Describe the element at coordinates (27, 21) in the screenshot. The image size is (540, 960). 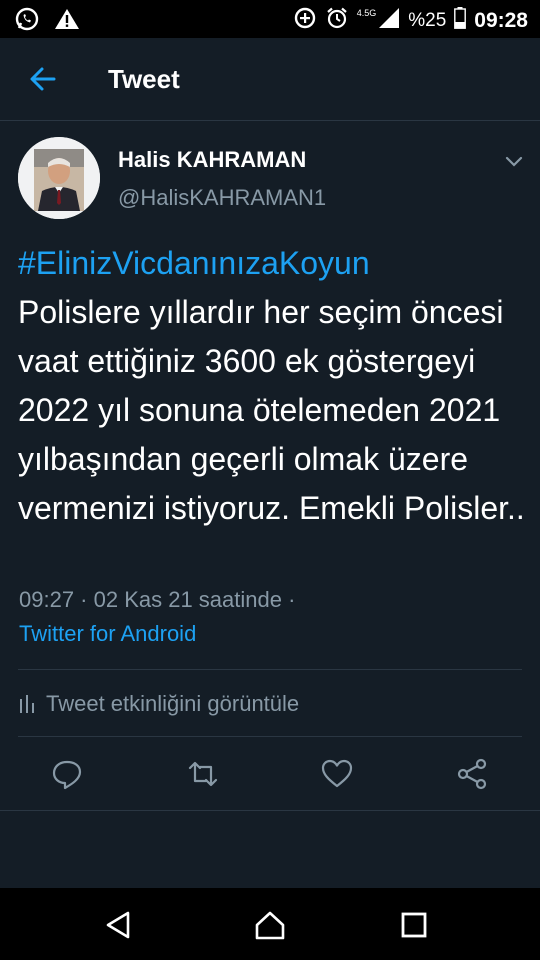
I see `whatsapp-icon` at that location.